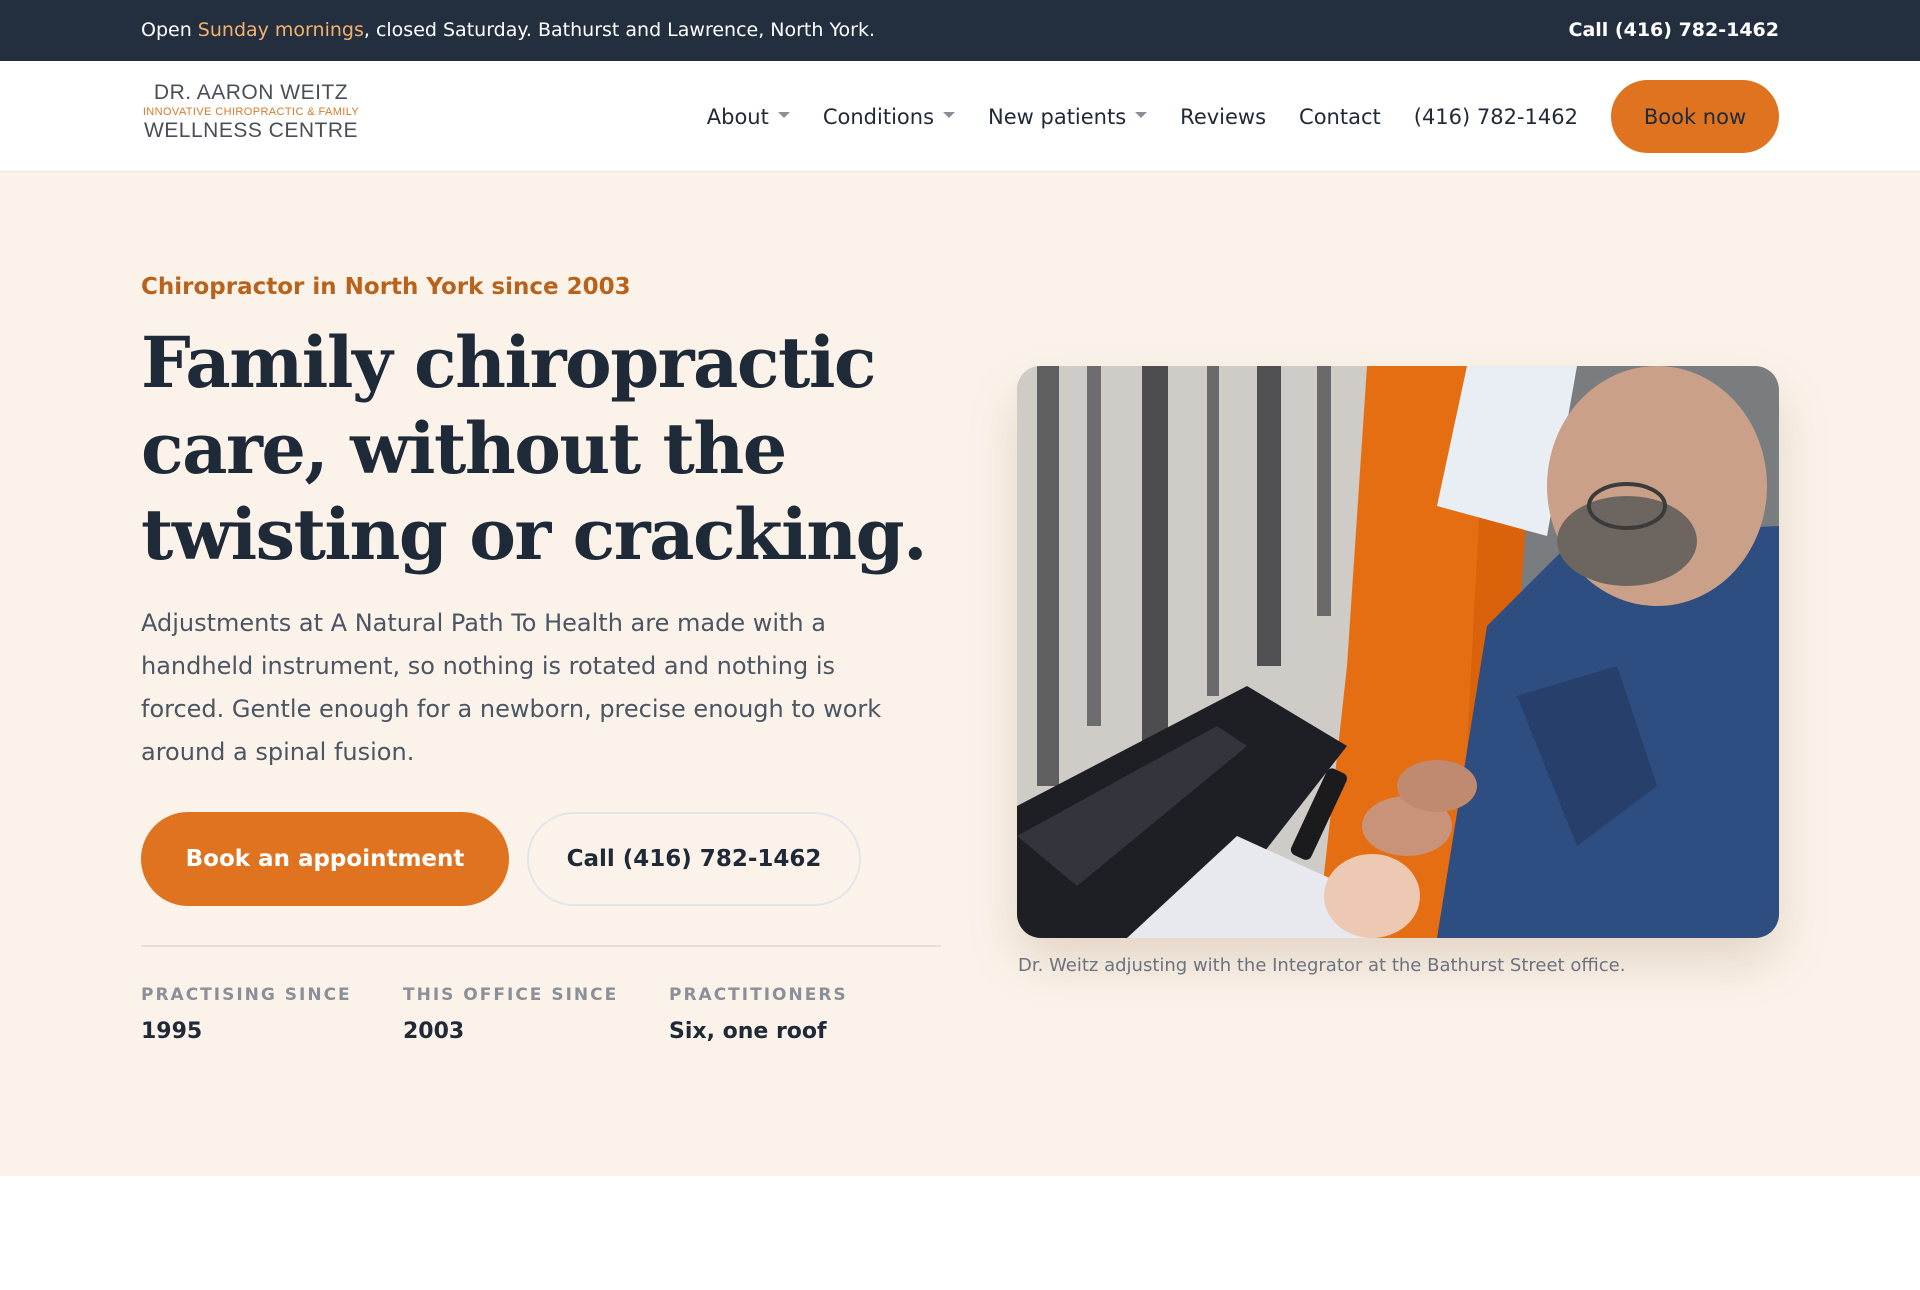  I want to click on nav-item-new-patients: New patients, so click(1068, 116).